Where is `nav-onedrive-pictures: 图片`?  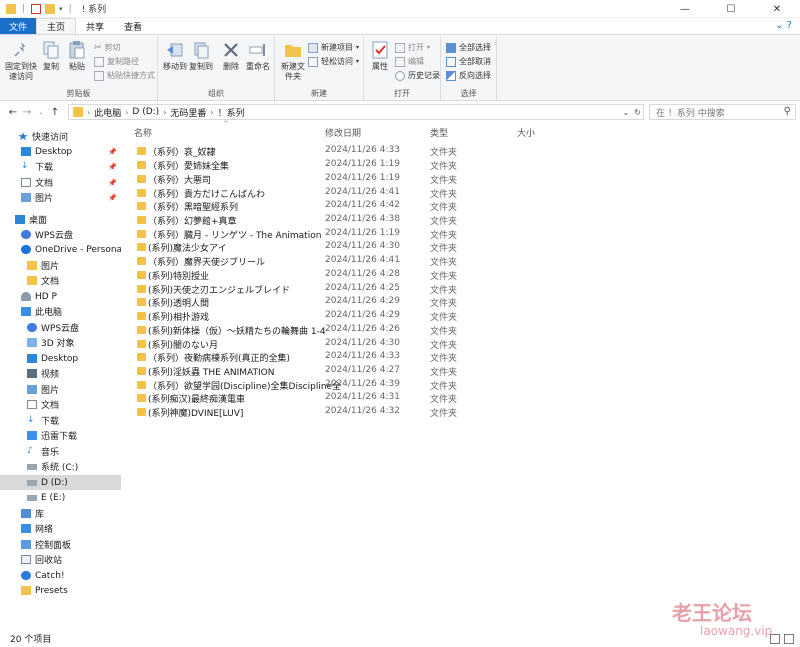 nav-onedrive-pictures: 图片 is located at coordinates (60, 265).